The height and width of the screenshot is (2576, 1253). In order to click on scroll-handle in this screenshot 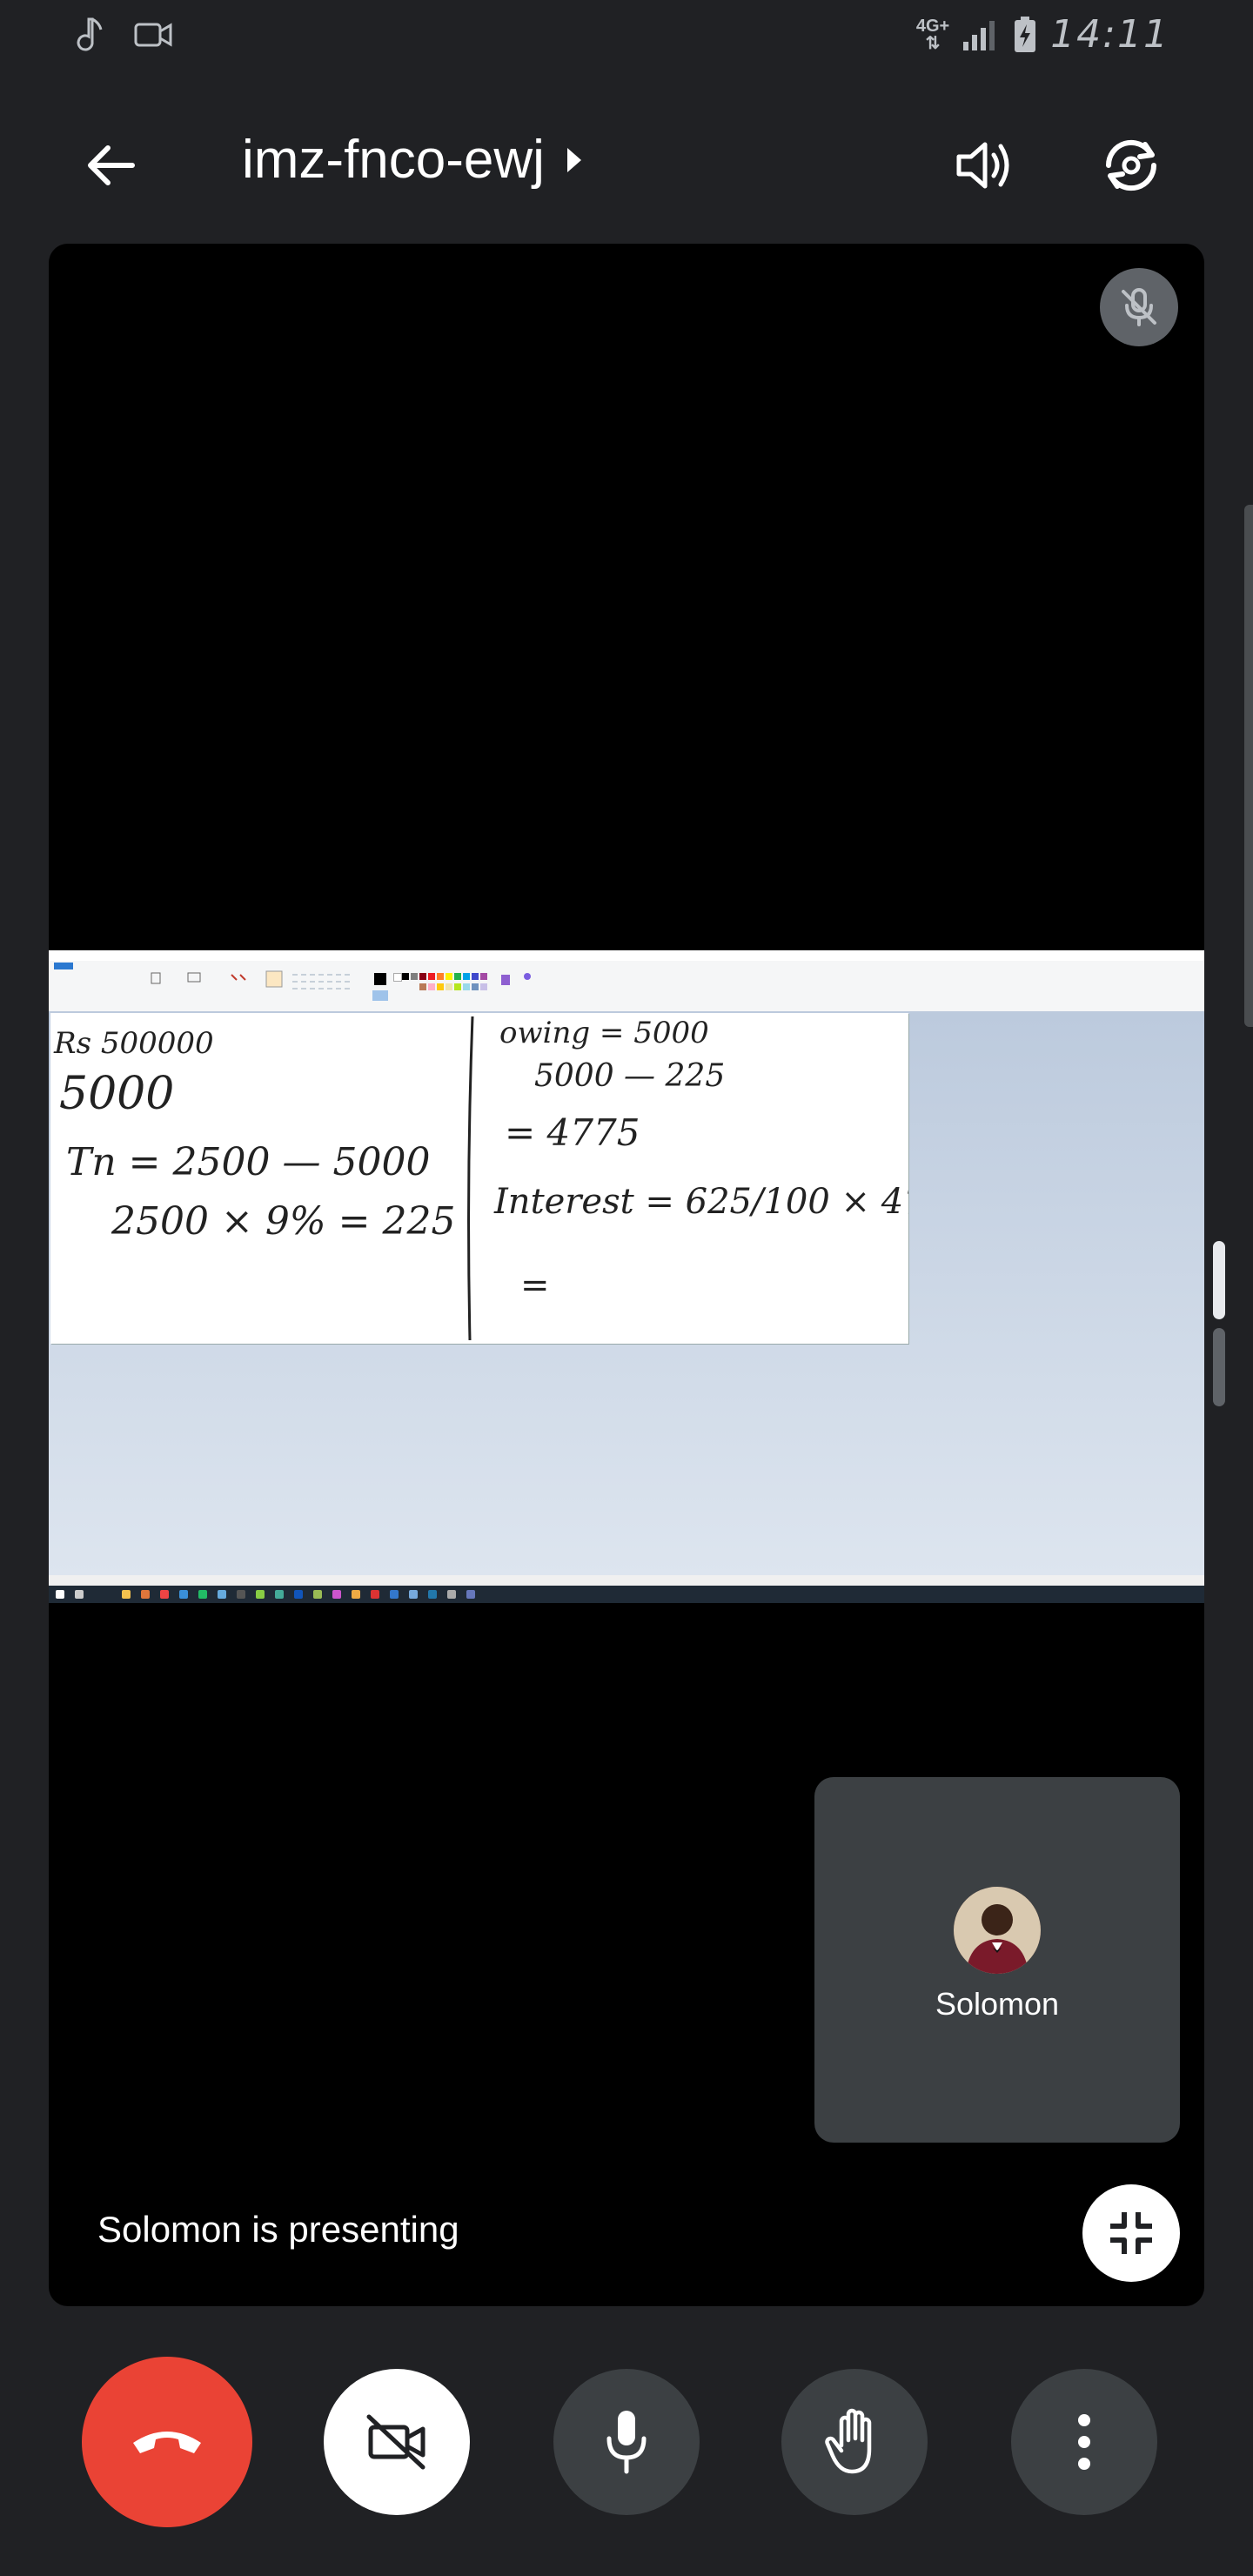, I will do `click(1248, 766)`.